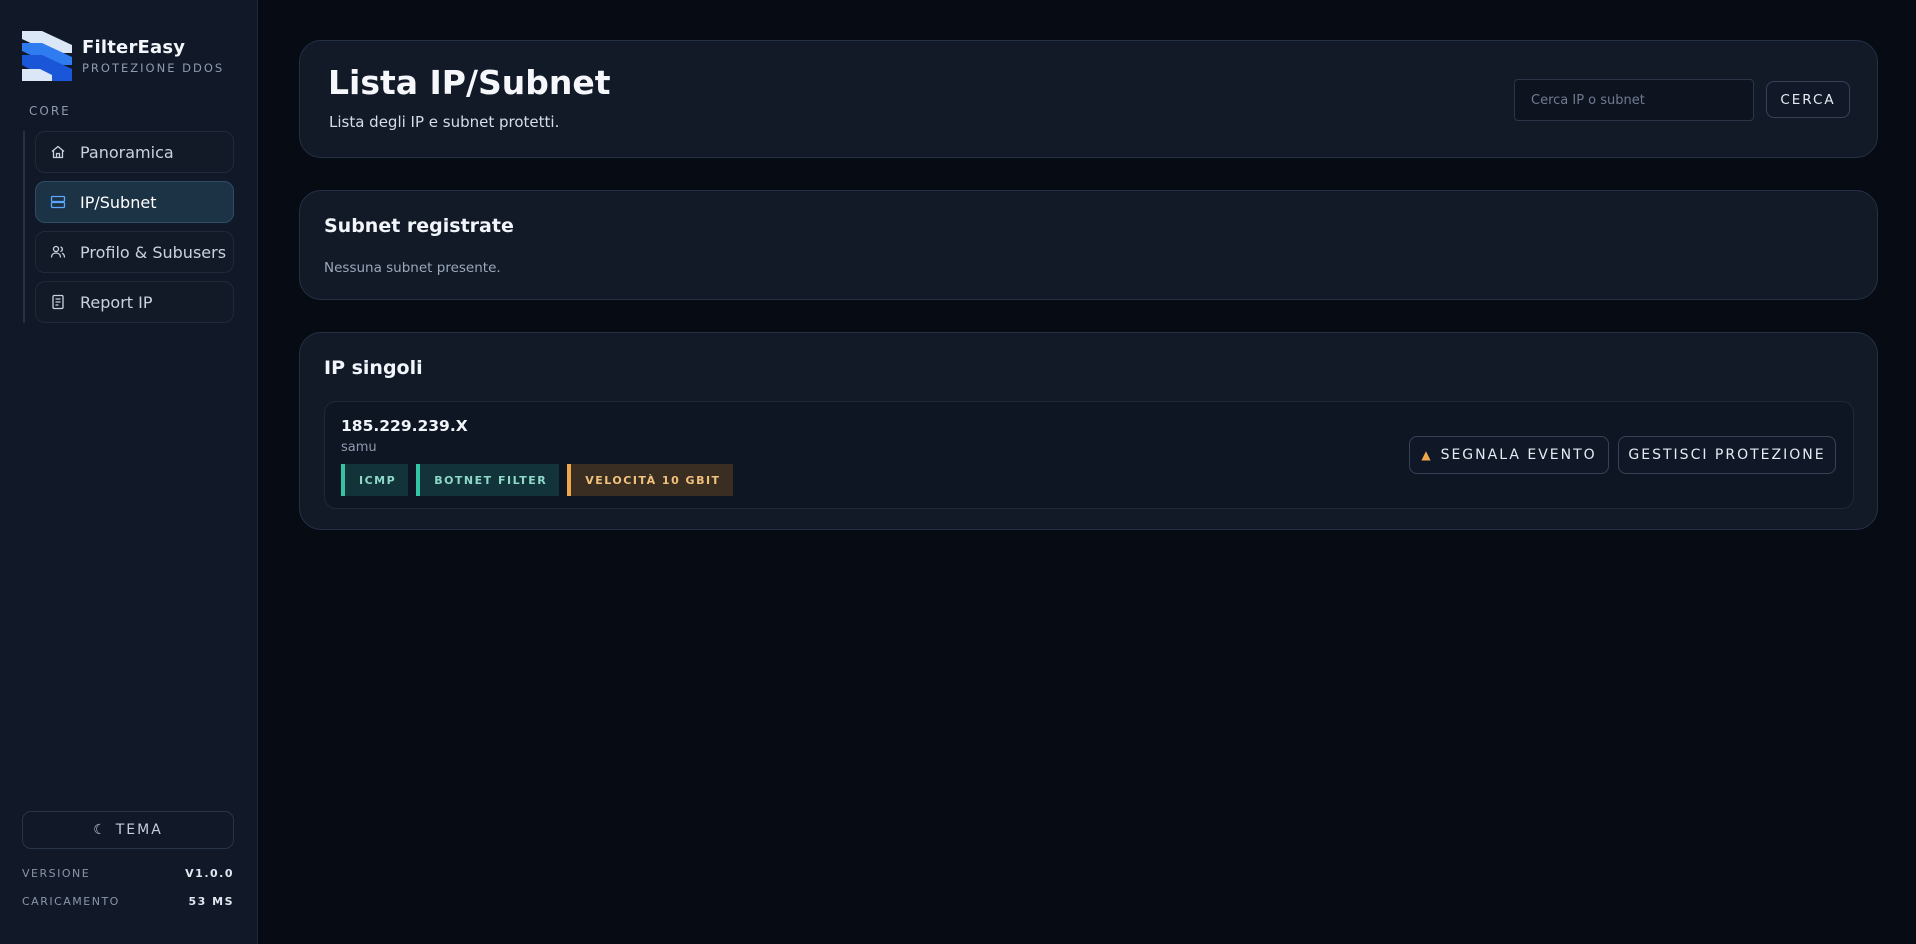 The height and width of the screenshot is (944, 1916). I want to click on report-event-label: SEGNALA EVENTO, so click(1518, 455).